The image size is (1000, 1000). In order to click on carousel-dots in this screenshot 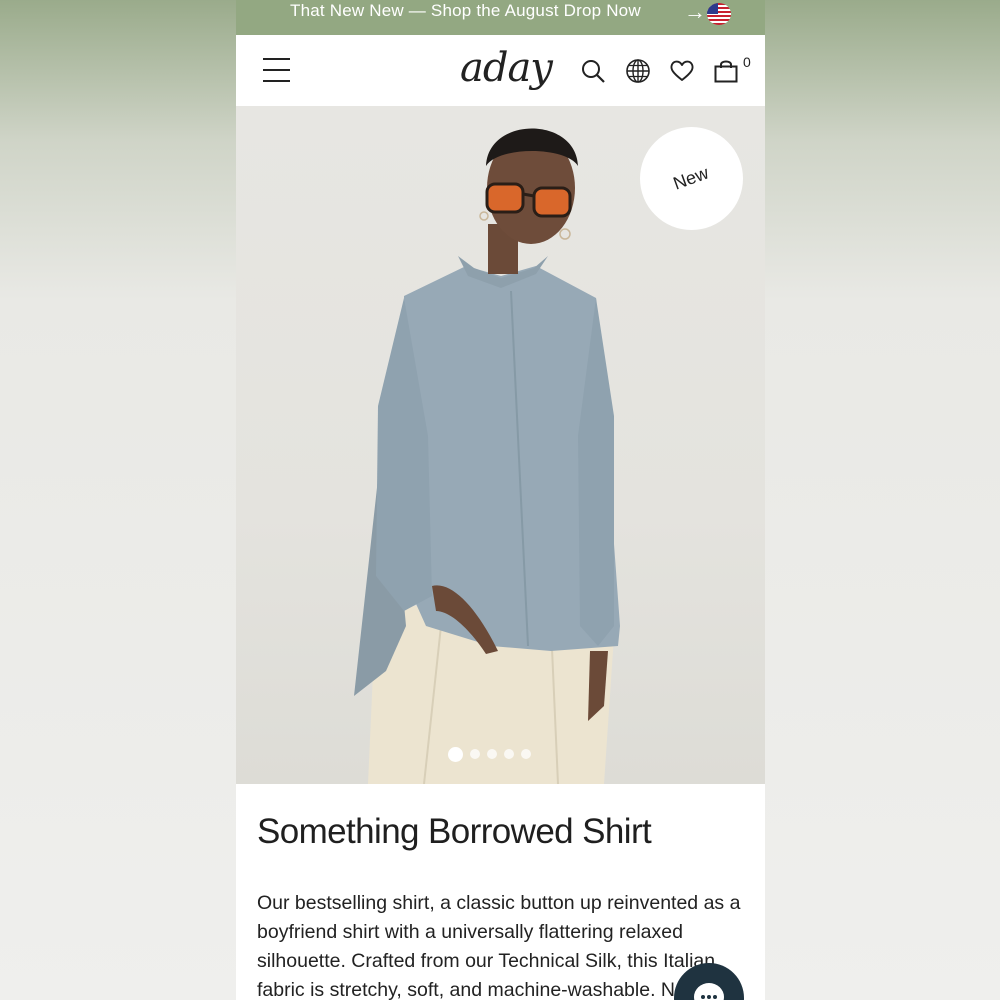, I will do `click(489, 754)`.